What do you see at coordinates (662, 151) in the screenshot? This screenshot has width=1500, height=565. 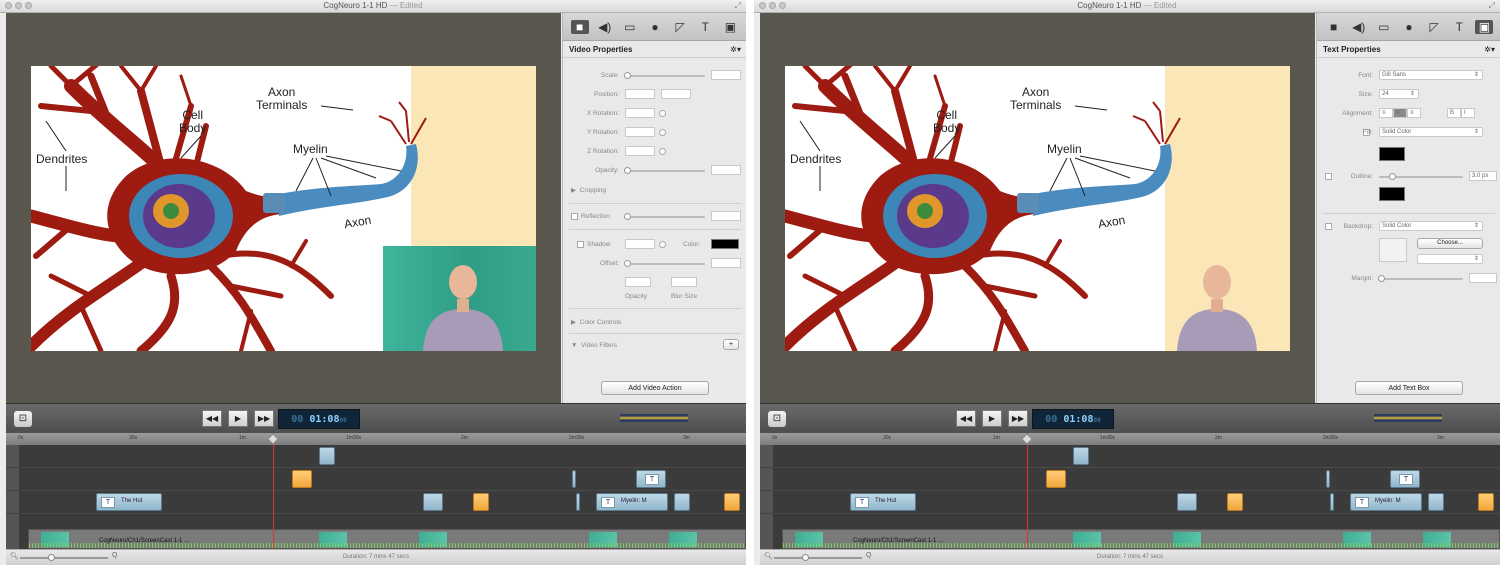 I see `z-rotation-dial` at bounding box center [662, 151].